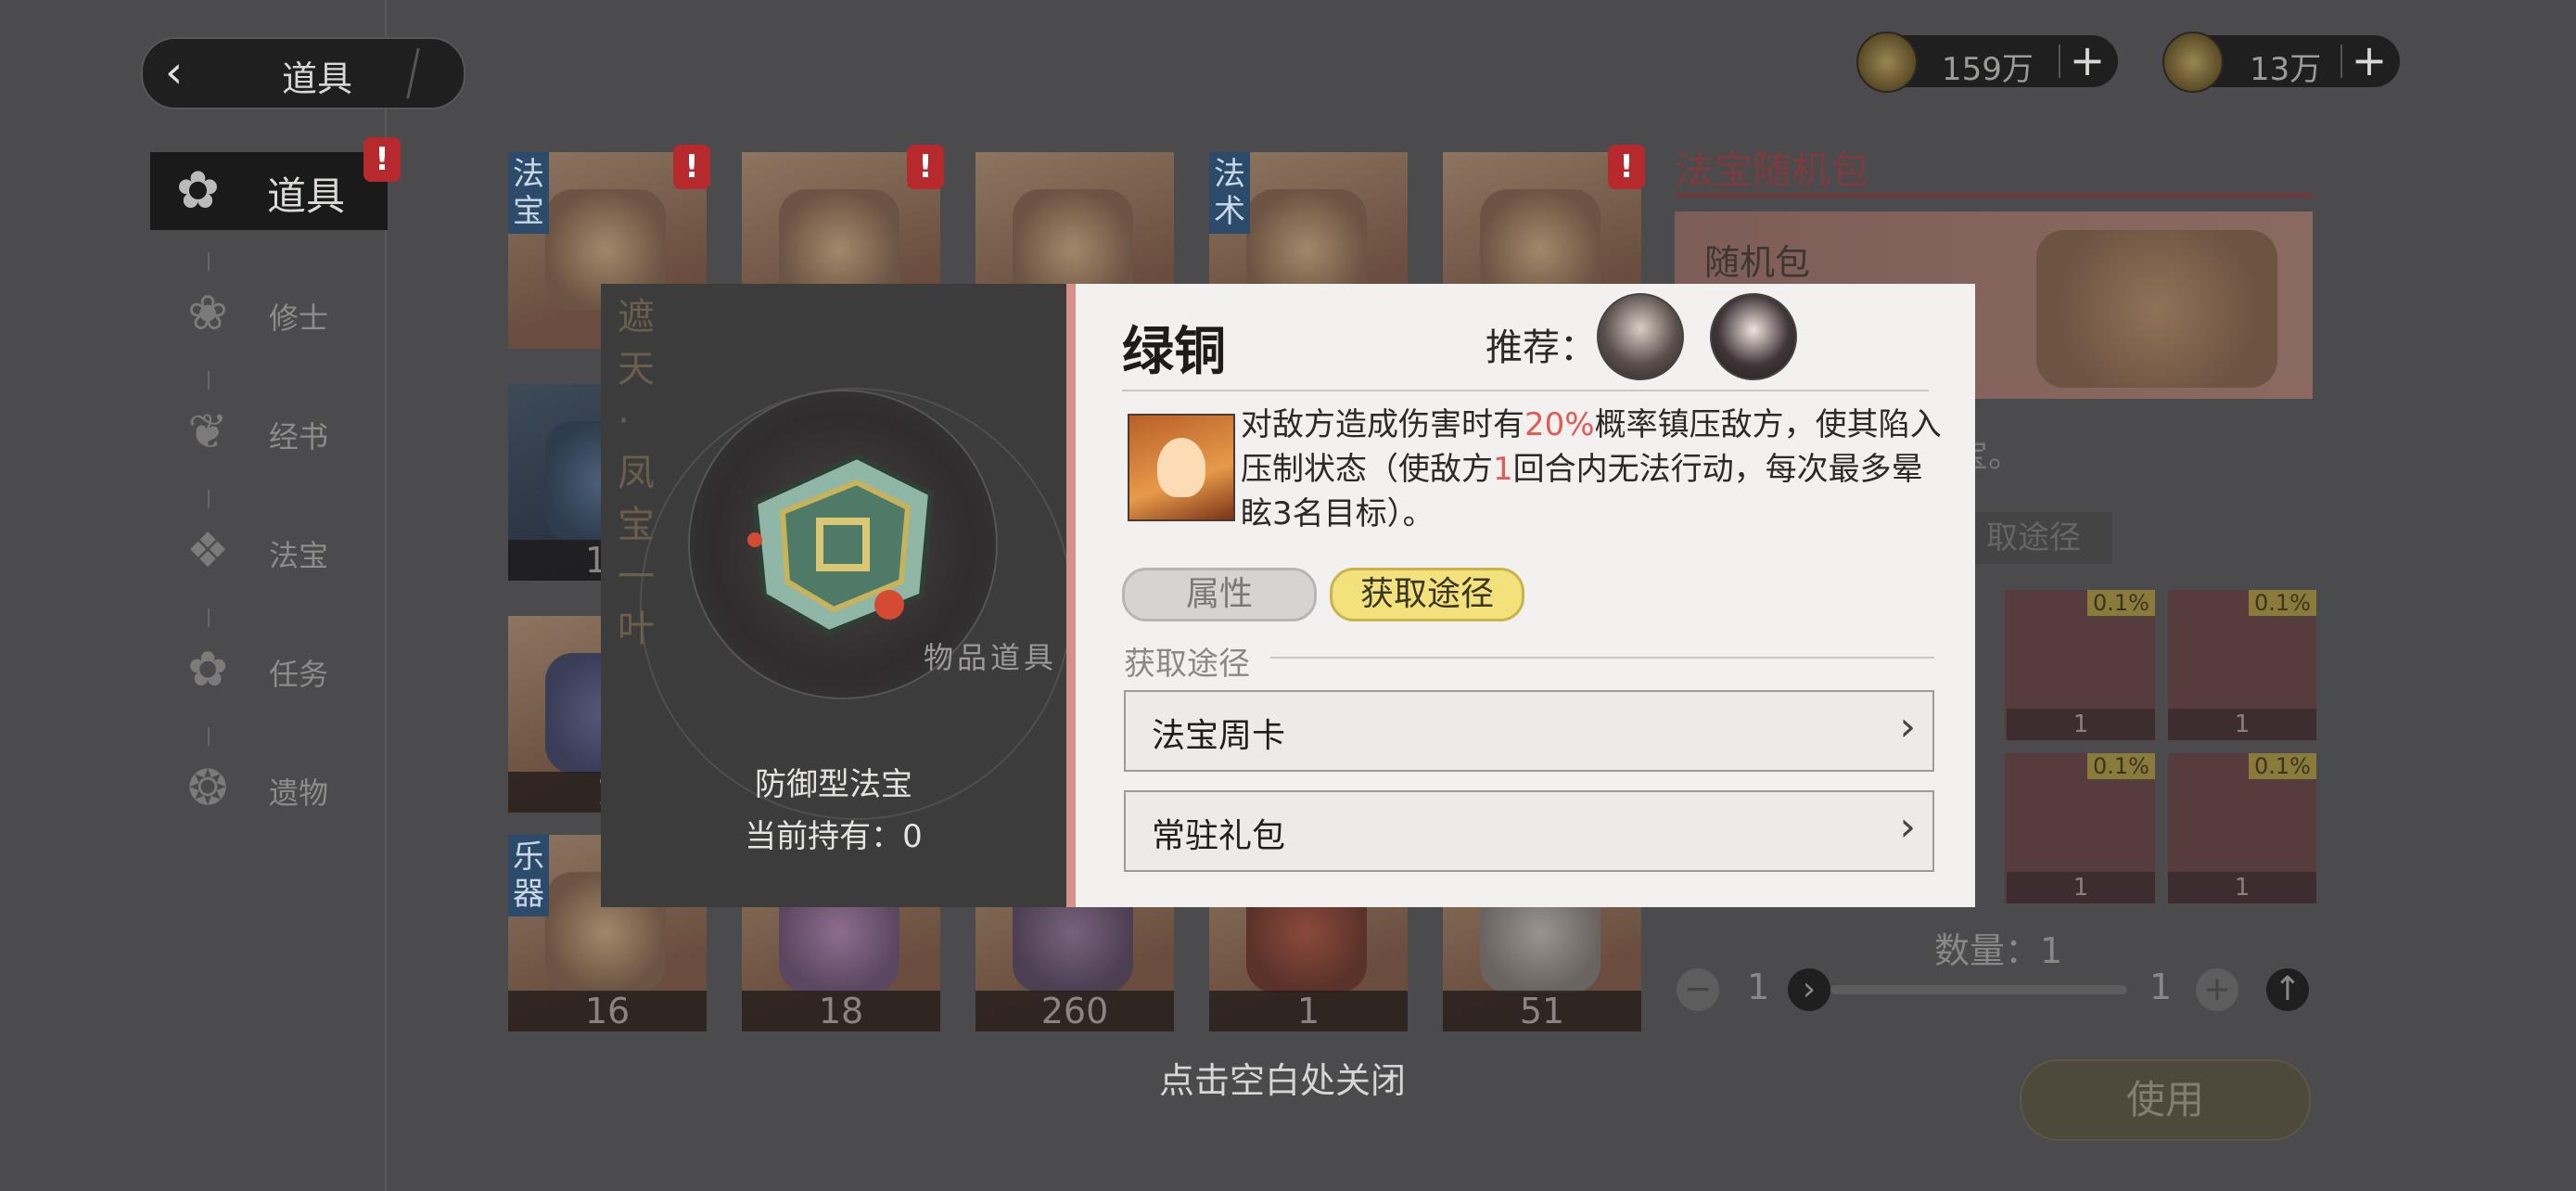 The image size is (2576, 1191). What do you see at coordinates (1698, 989) in the screenshot?
I see `minus-button: −` at bounding box center [1698, 989].